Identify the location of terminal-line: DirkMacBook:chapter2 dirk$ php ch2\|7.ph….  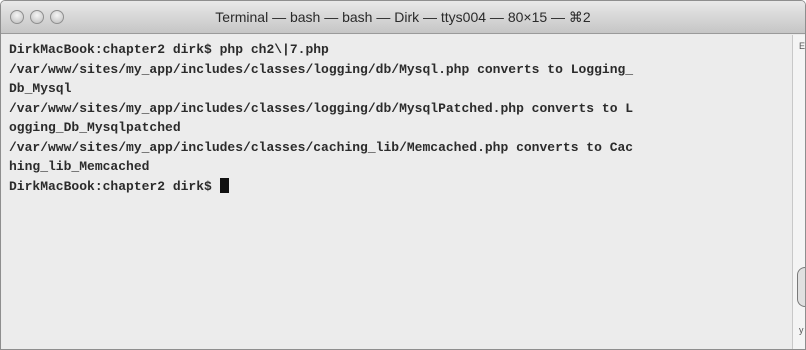
(169, 49).